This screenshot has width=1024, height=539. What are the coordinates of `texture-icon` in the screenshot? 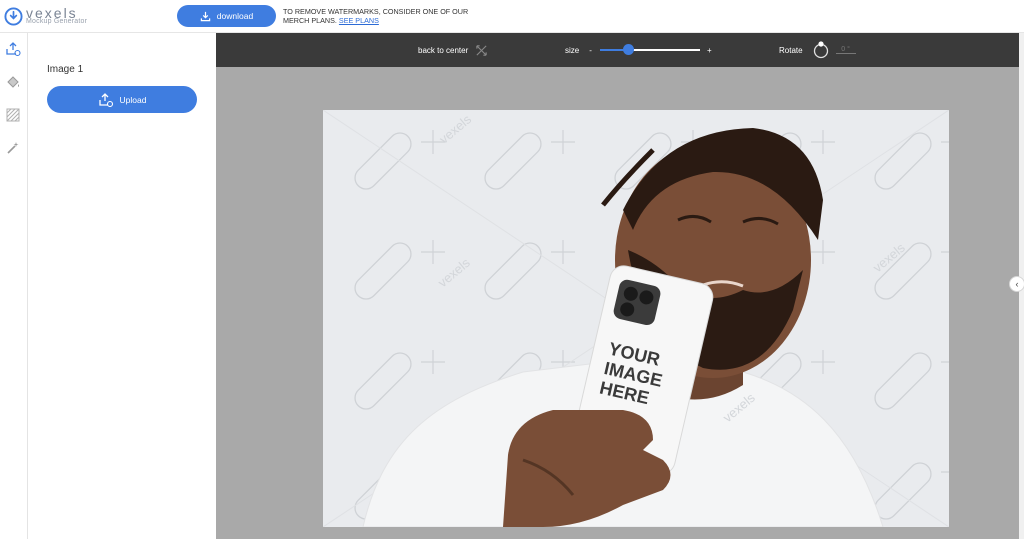 It's located at (13, 115).